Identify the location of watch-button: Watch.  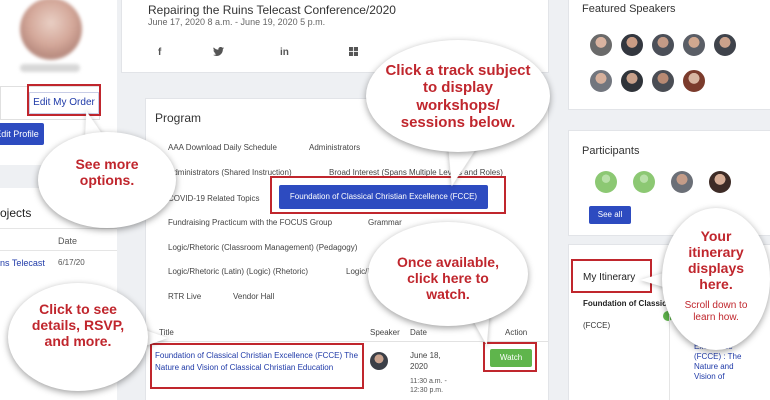
(511, 358).